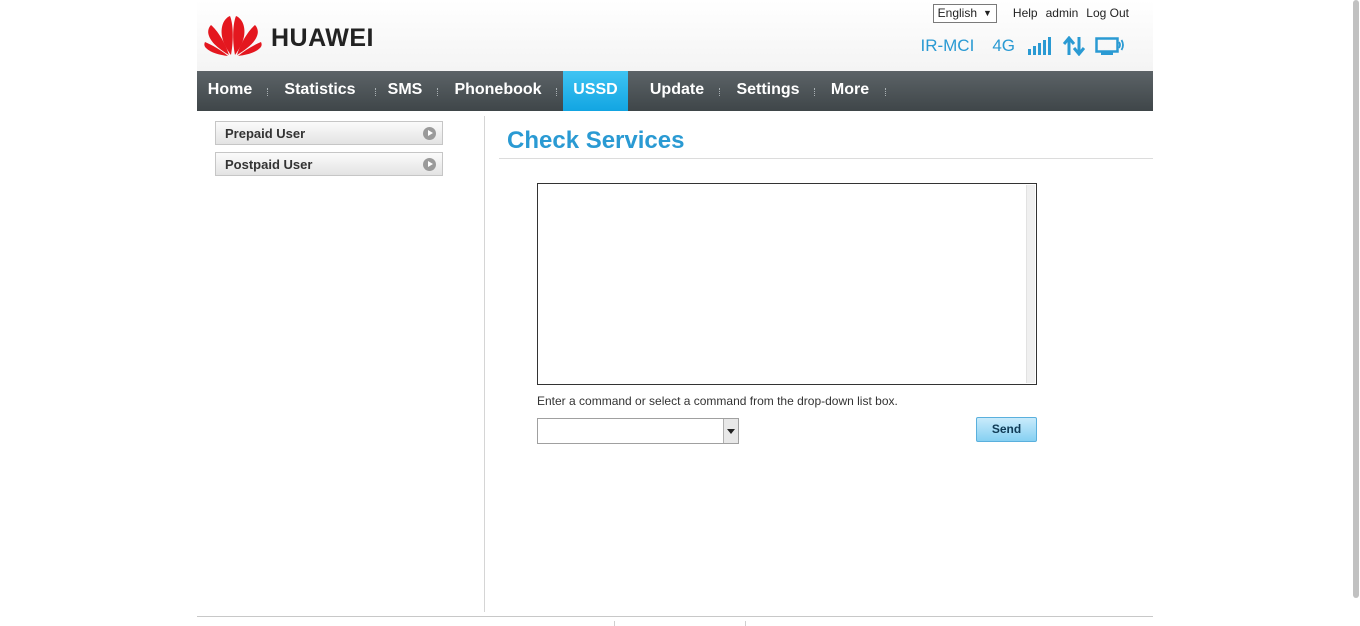  I want to click on logout-link: Log Out, so click(1107, 13).